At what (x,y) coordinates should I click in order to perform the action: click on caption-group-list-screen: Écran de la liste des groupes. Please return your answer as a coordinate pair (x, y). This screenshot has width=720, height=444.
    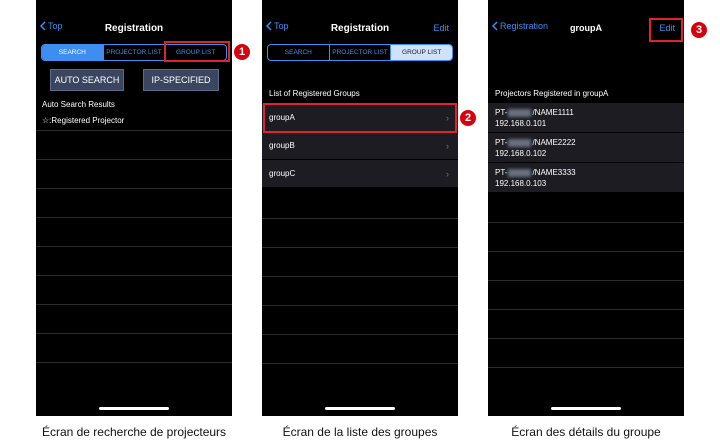
    Looking at the image, I should click on (360, 432).